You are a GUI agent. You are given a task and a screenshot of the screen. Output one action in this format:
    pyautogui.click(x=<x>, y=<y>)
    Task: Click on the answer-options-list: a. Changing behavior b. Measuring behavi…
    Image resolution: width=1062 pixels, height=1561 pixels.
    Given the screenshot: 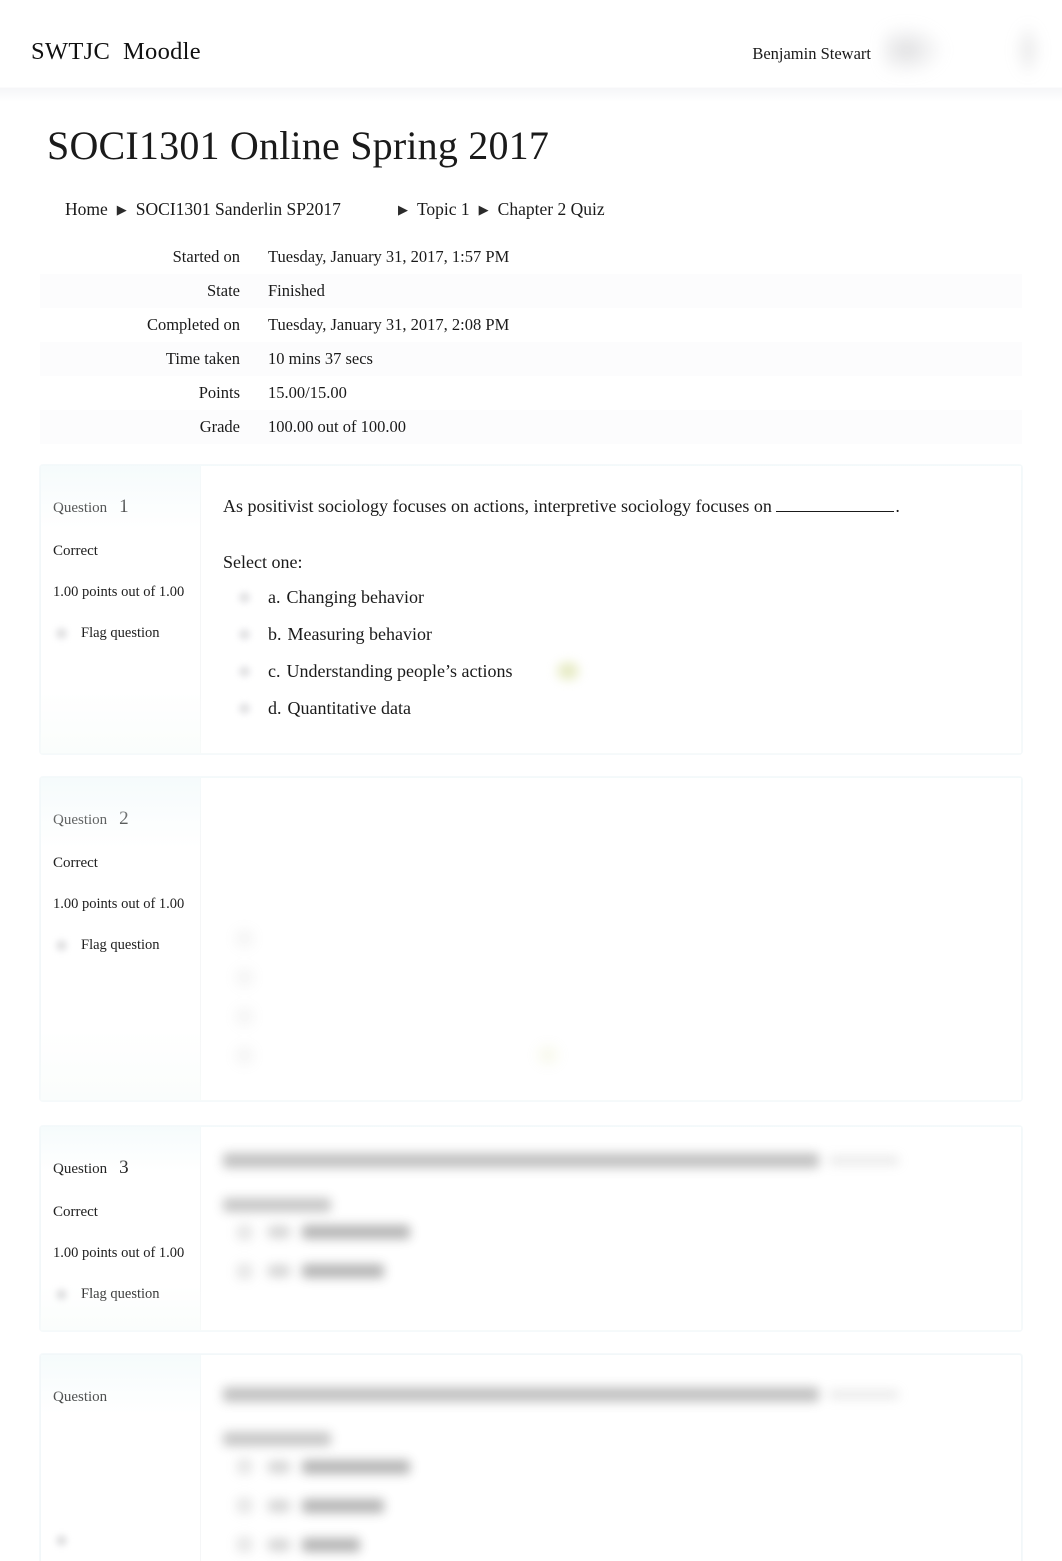 What is the action you would take?
    pyautogui.click(x=610, y=653)
    